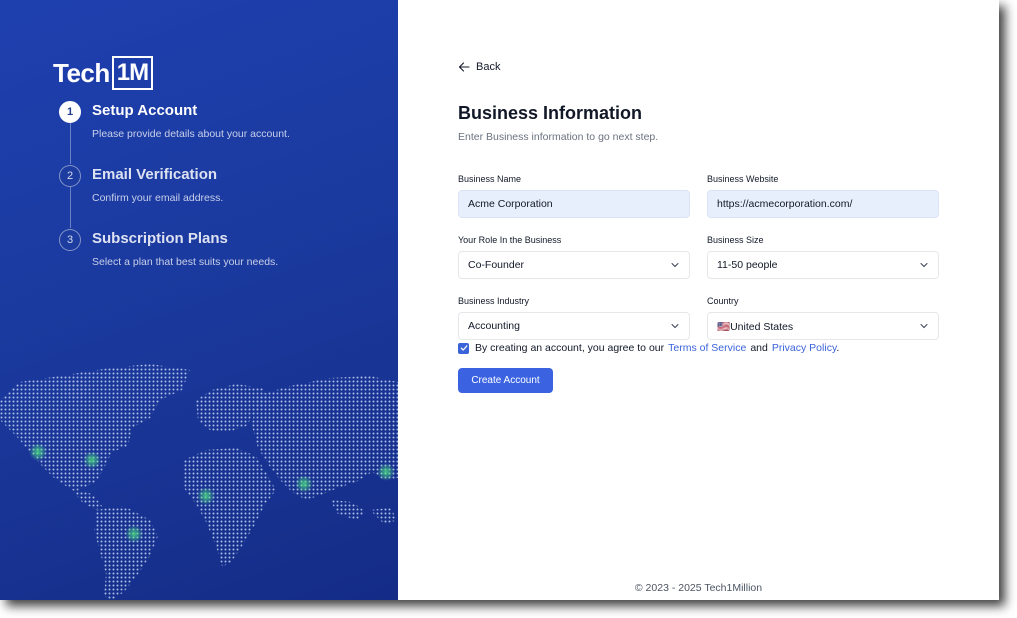 This screenshot has height=618, width=1017. What do you see at coordinates (510, 240) in the screenshot?
I see `role-label: Your Role In the Business` at bounding box center [510, 240].